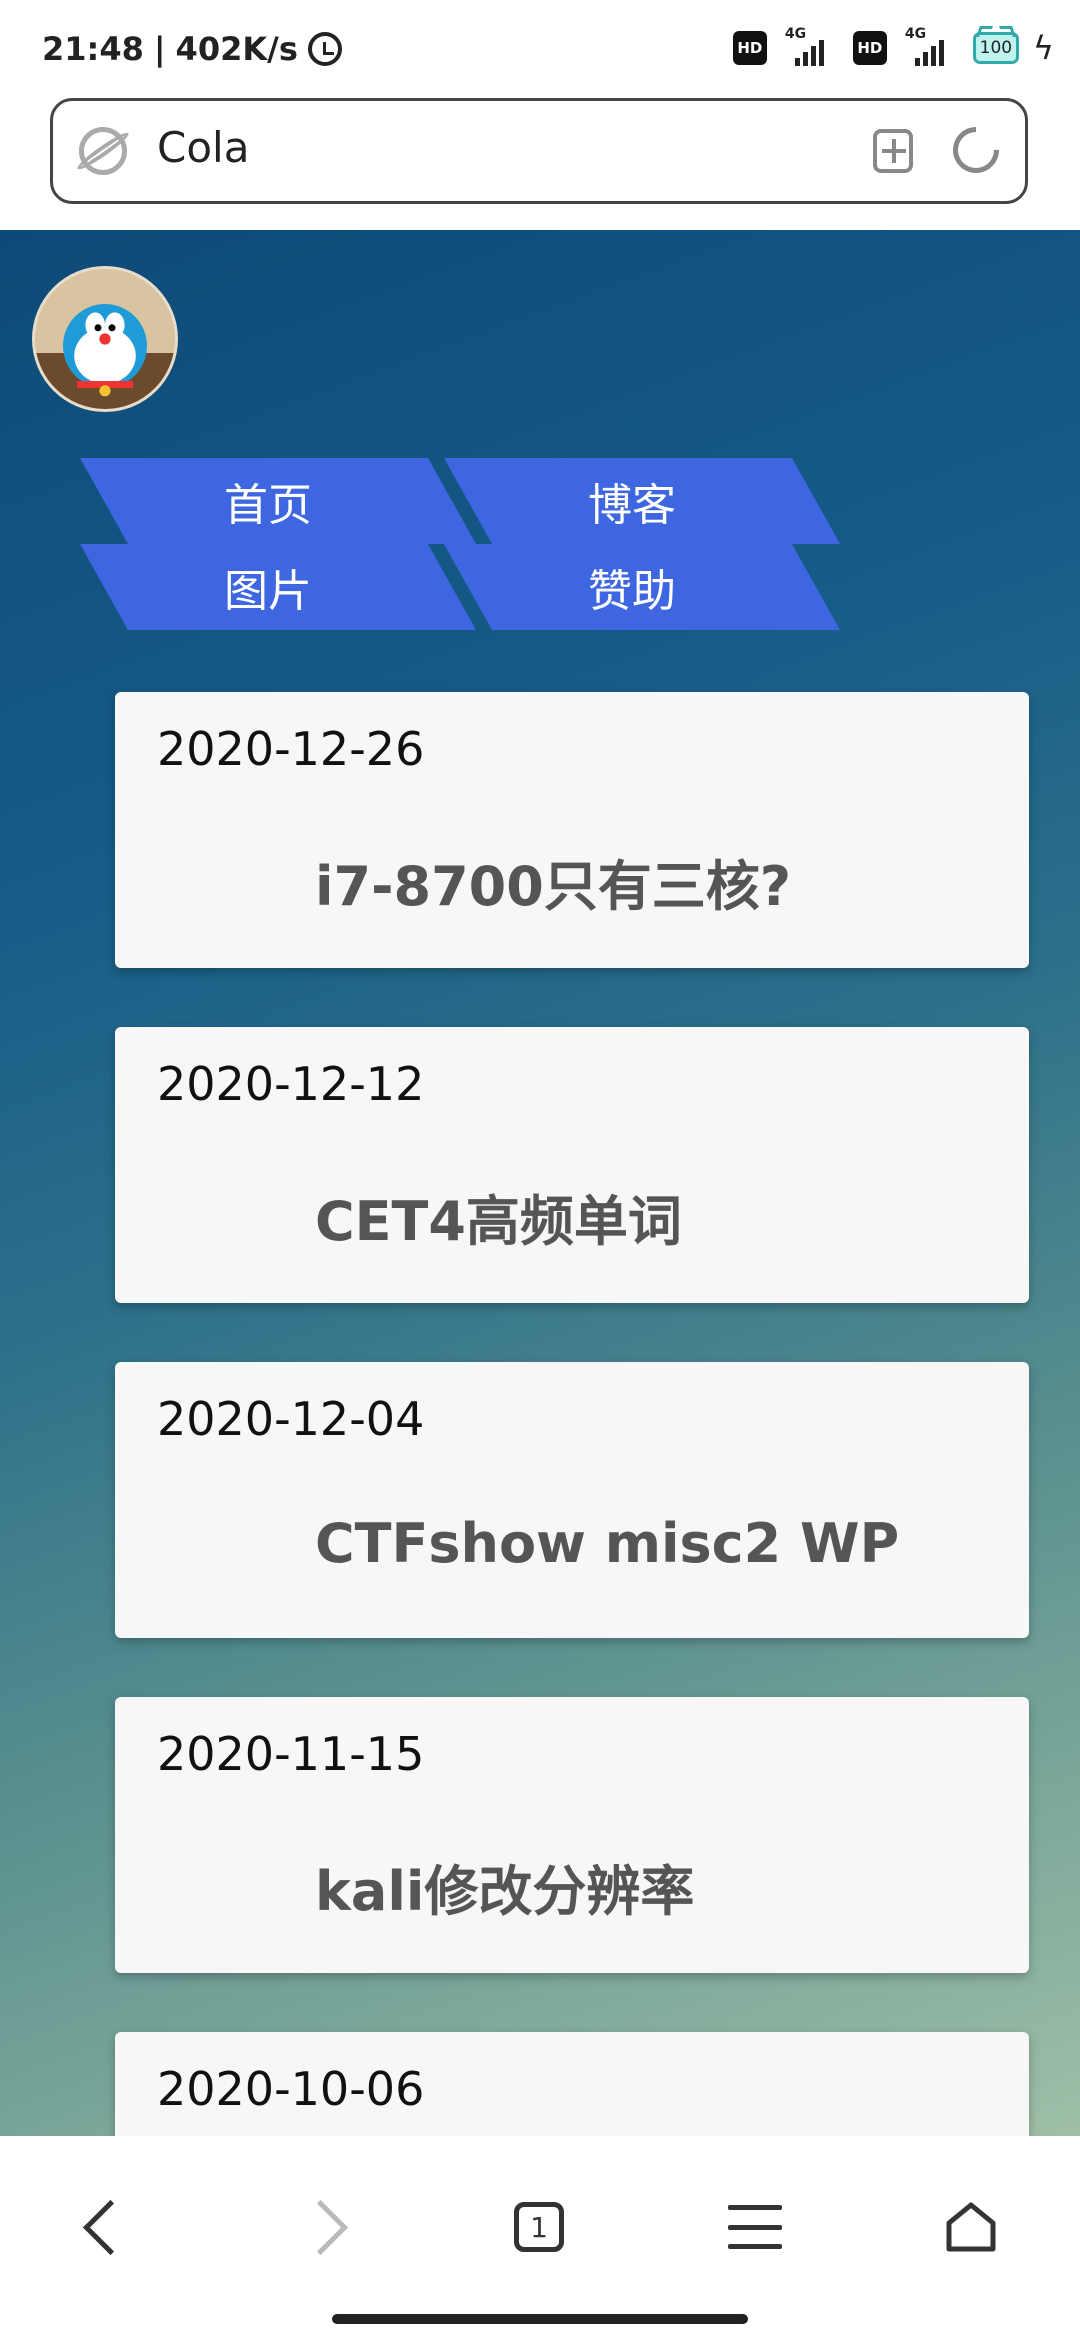 The image size is (1080, 2340). What do you see at coordinates (203, 147) in the screenshot?
I see `address-text: Cola` at bounding box center [203, 147].